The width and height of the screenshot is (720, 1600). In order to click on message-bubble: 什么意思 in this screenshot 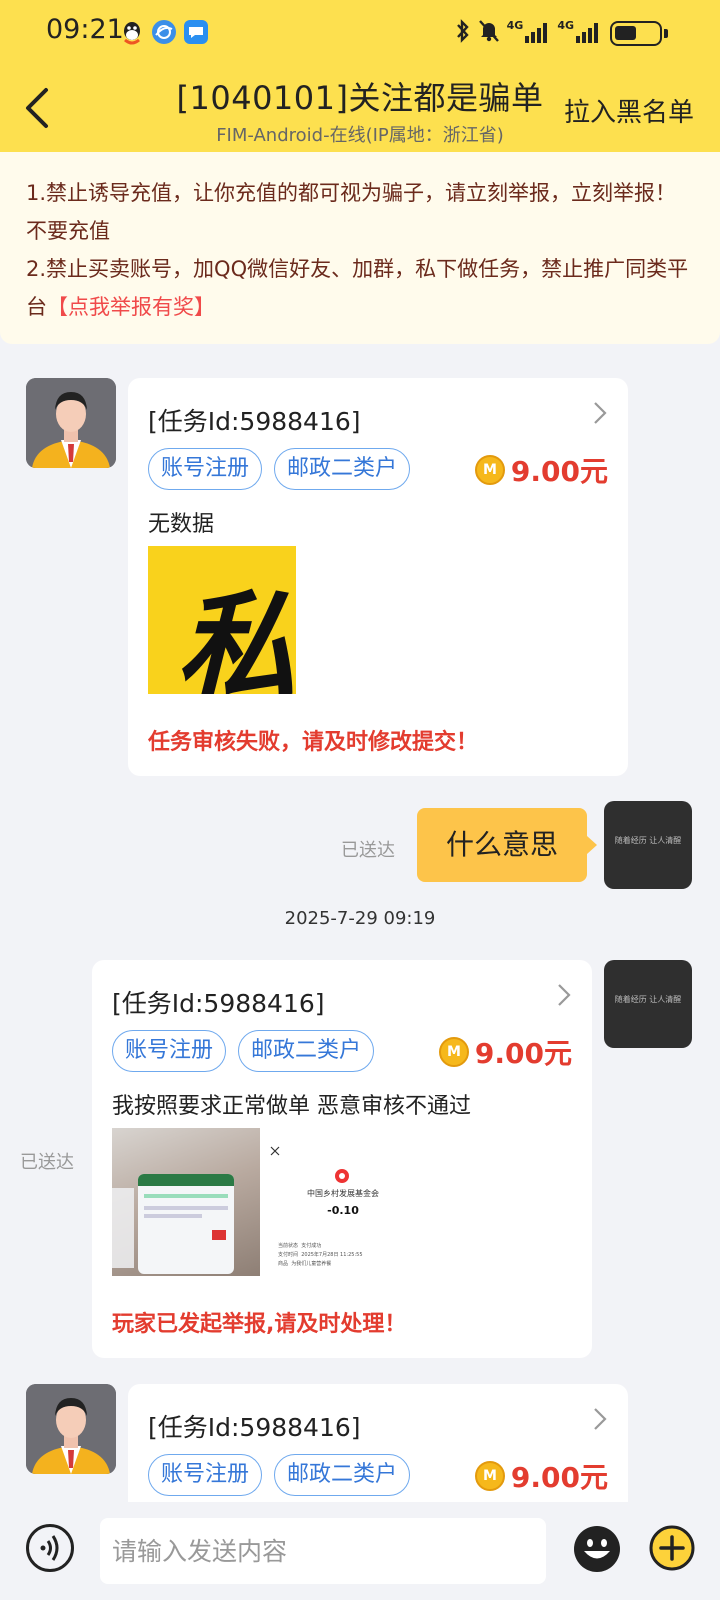, I will do `click(507, 845)`.